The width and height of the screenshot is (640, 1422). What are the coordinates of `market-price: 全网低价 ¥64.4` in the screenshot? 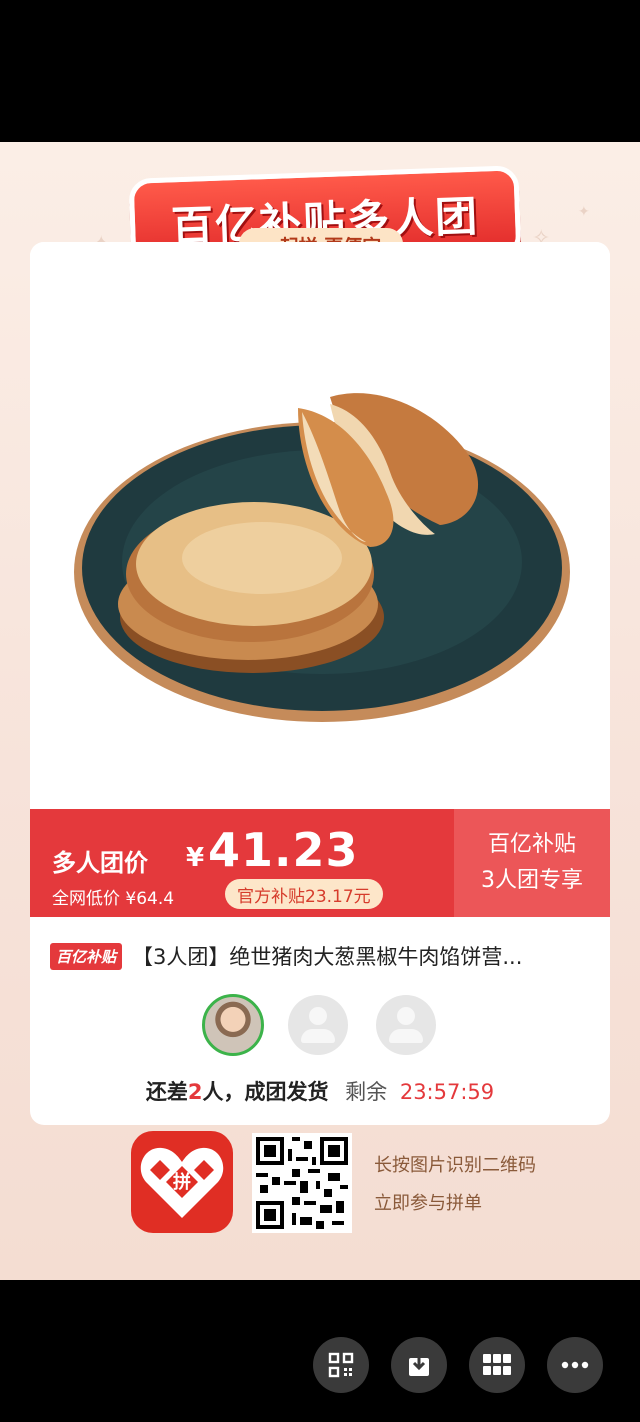 It's located at (113, 899).